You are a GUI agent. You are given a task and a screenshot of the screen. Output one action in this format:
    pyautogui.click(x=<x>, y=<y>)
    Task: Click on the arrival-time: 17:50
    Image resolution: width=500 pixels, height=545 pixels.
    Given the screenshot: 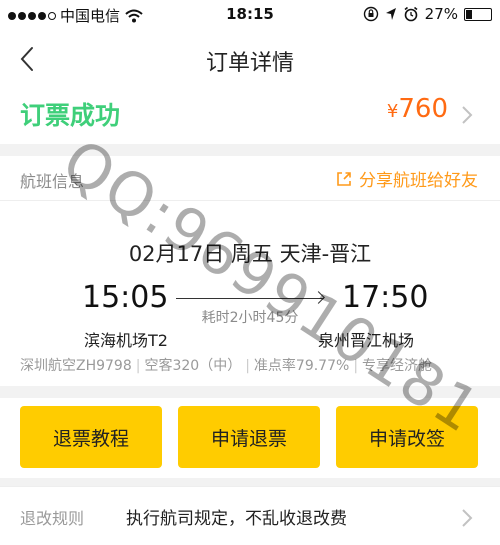 What is the action you would take?
    pyautogui.click(x=385, y=297)
    